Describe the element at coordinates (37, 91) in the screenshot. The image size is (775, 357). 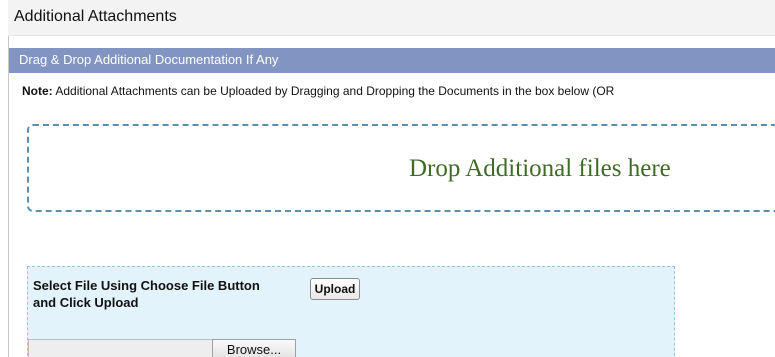
I see `note-label: Note:` at that location.